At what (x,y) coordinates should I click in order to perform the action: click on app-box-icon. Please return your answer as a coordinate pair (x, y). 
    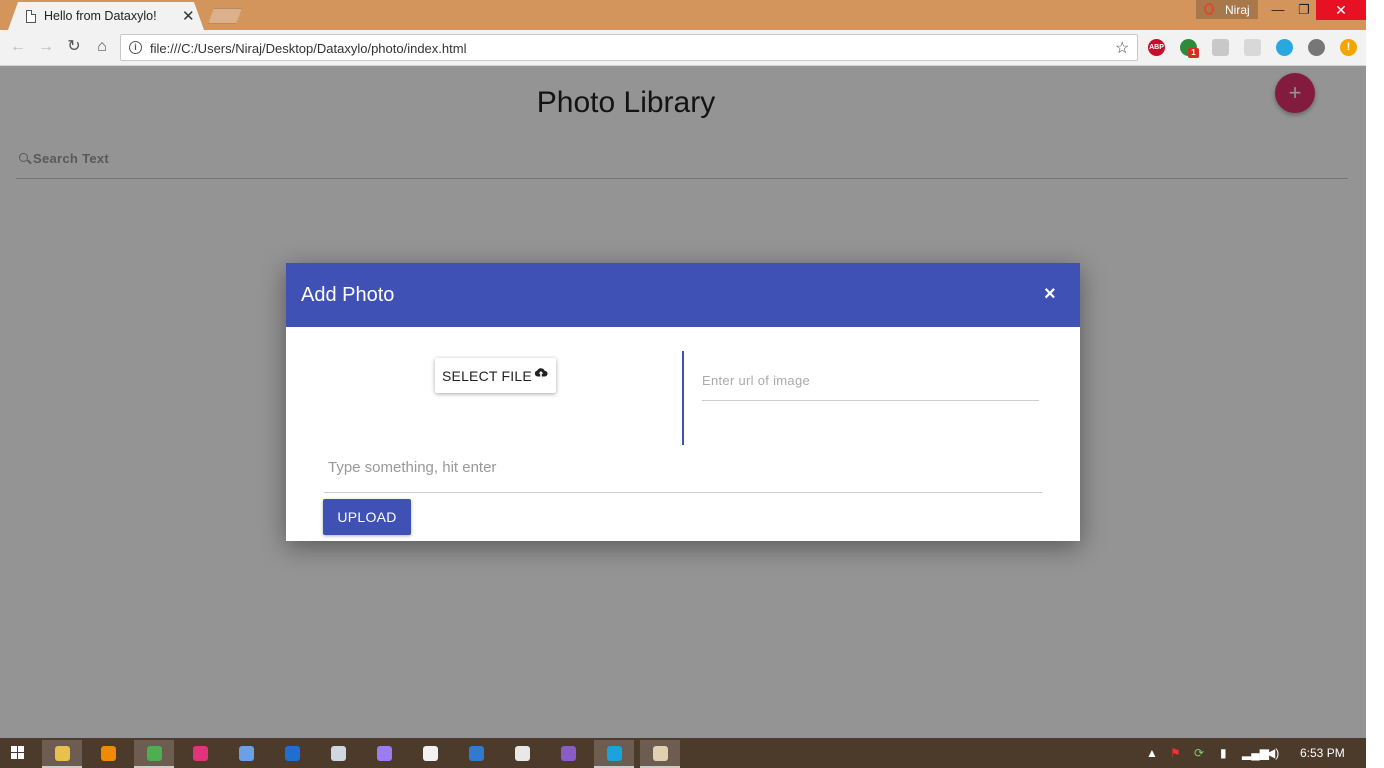
    Looking at the image, I should click on (246, 753).